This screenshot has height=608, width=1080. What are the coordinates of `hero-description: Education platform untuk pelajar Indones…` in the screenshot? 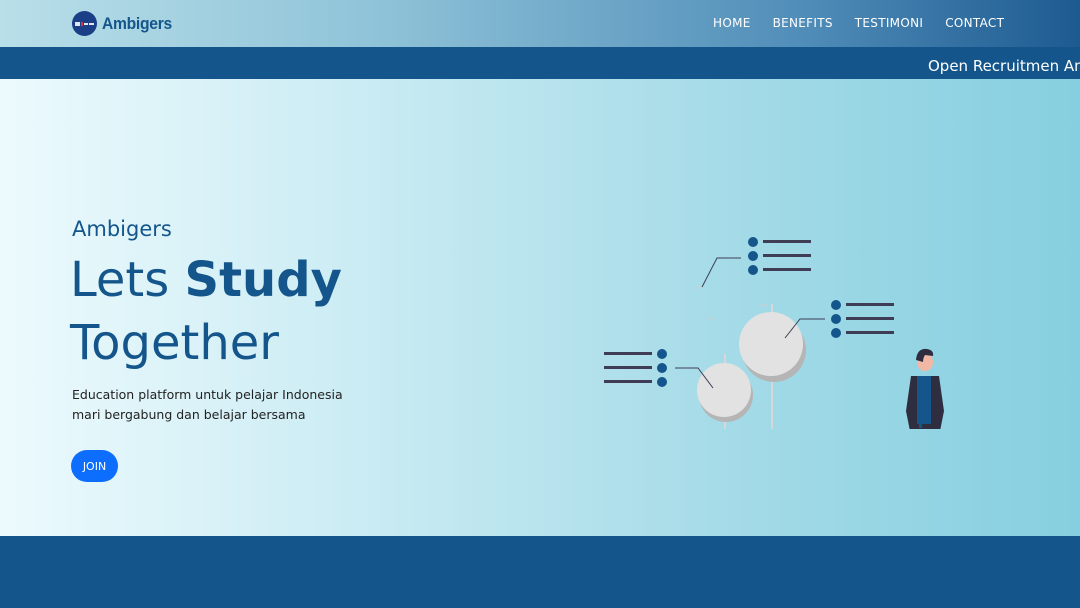 It's located at (207, 404).